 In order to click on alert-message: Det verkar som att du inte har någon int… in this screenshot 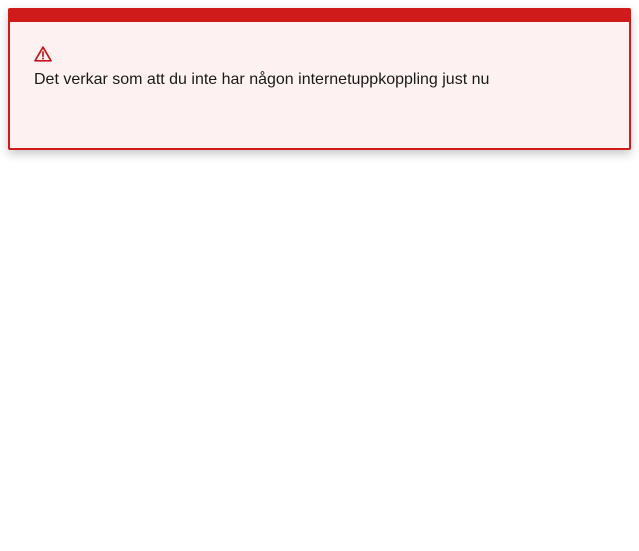, I will do `click(262, 79)`.